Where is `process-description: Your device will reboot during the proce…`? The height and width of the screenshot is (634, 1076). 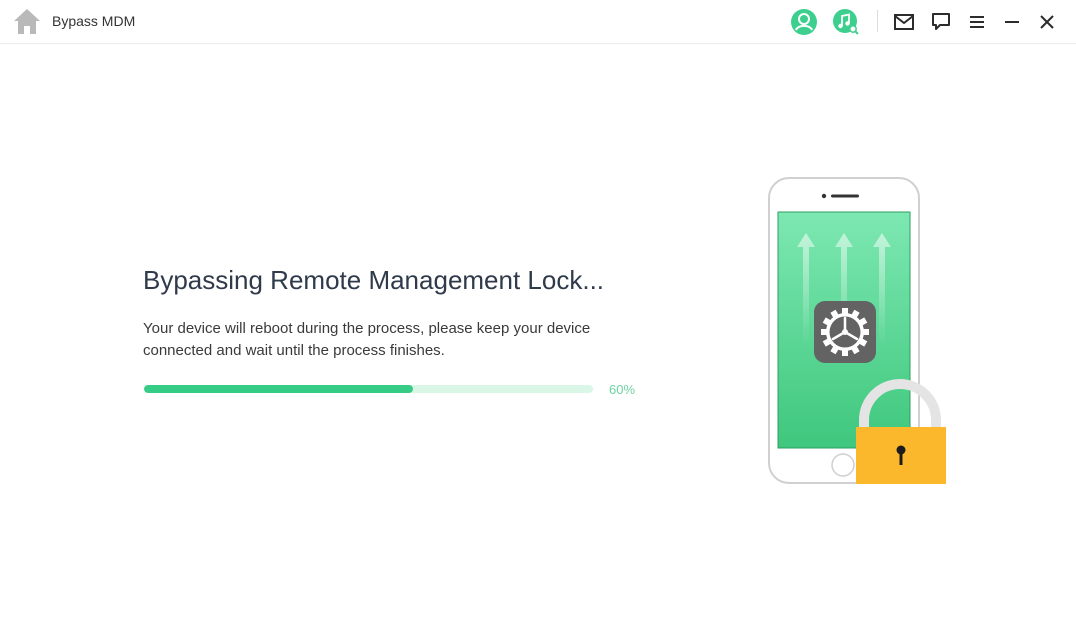
process-description: Your device will reboot during the proce… is located at coordinates (367, 339).